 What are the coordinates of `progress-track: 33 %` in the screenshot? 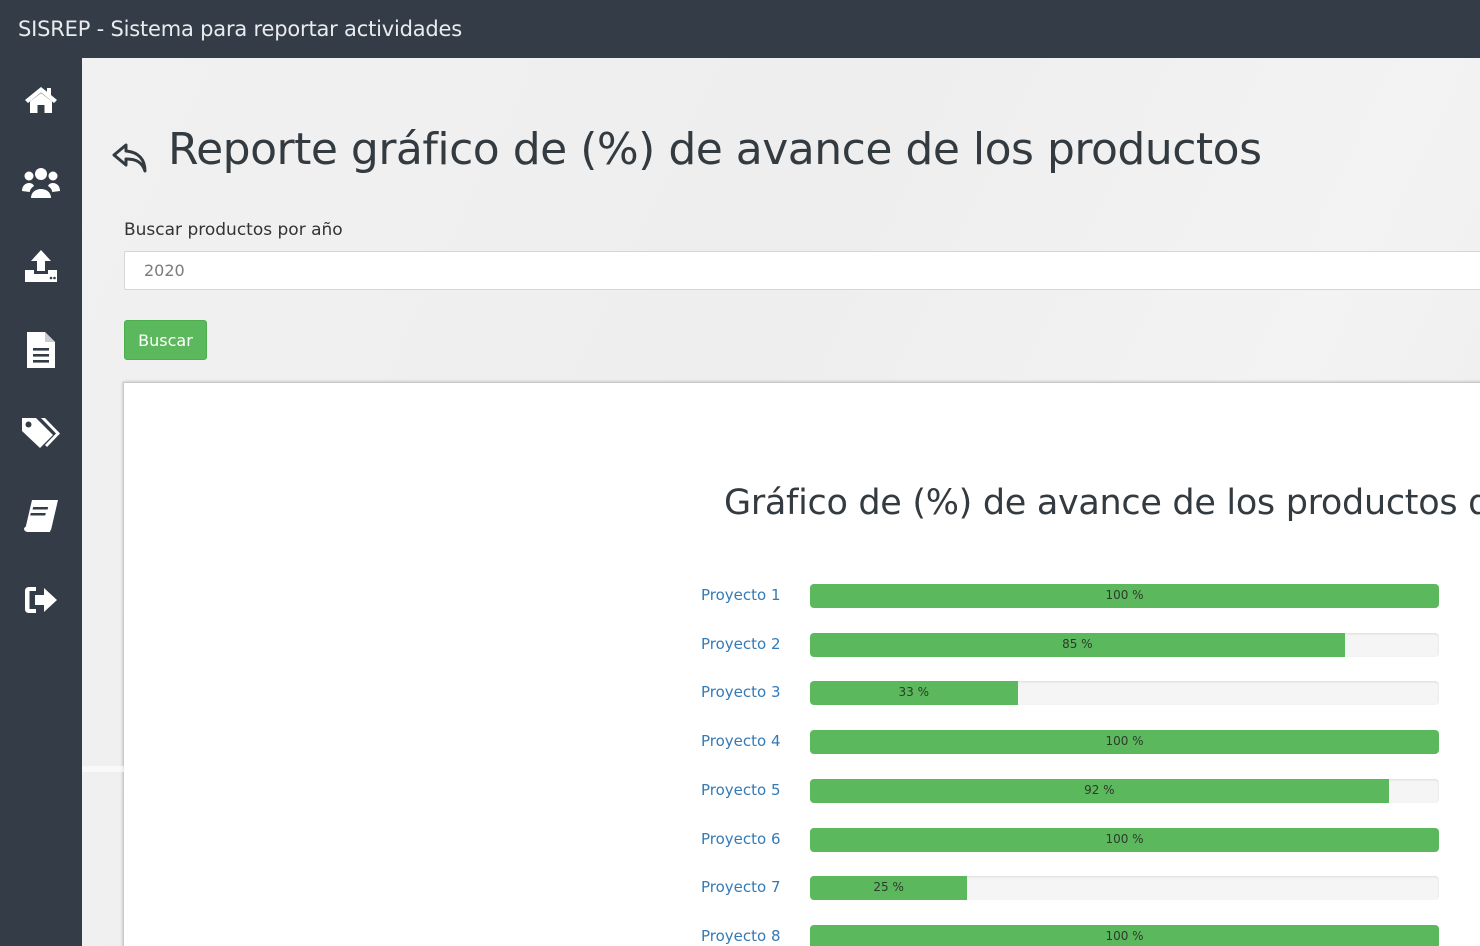 It's located at (1124, 693).